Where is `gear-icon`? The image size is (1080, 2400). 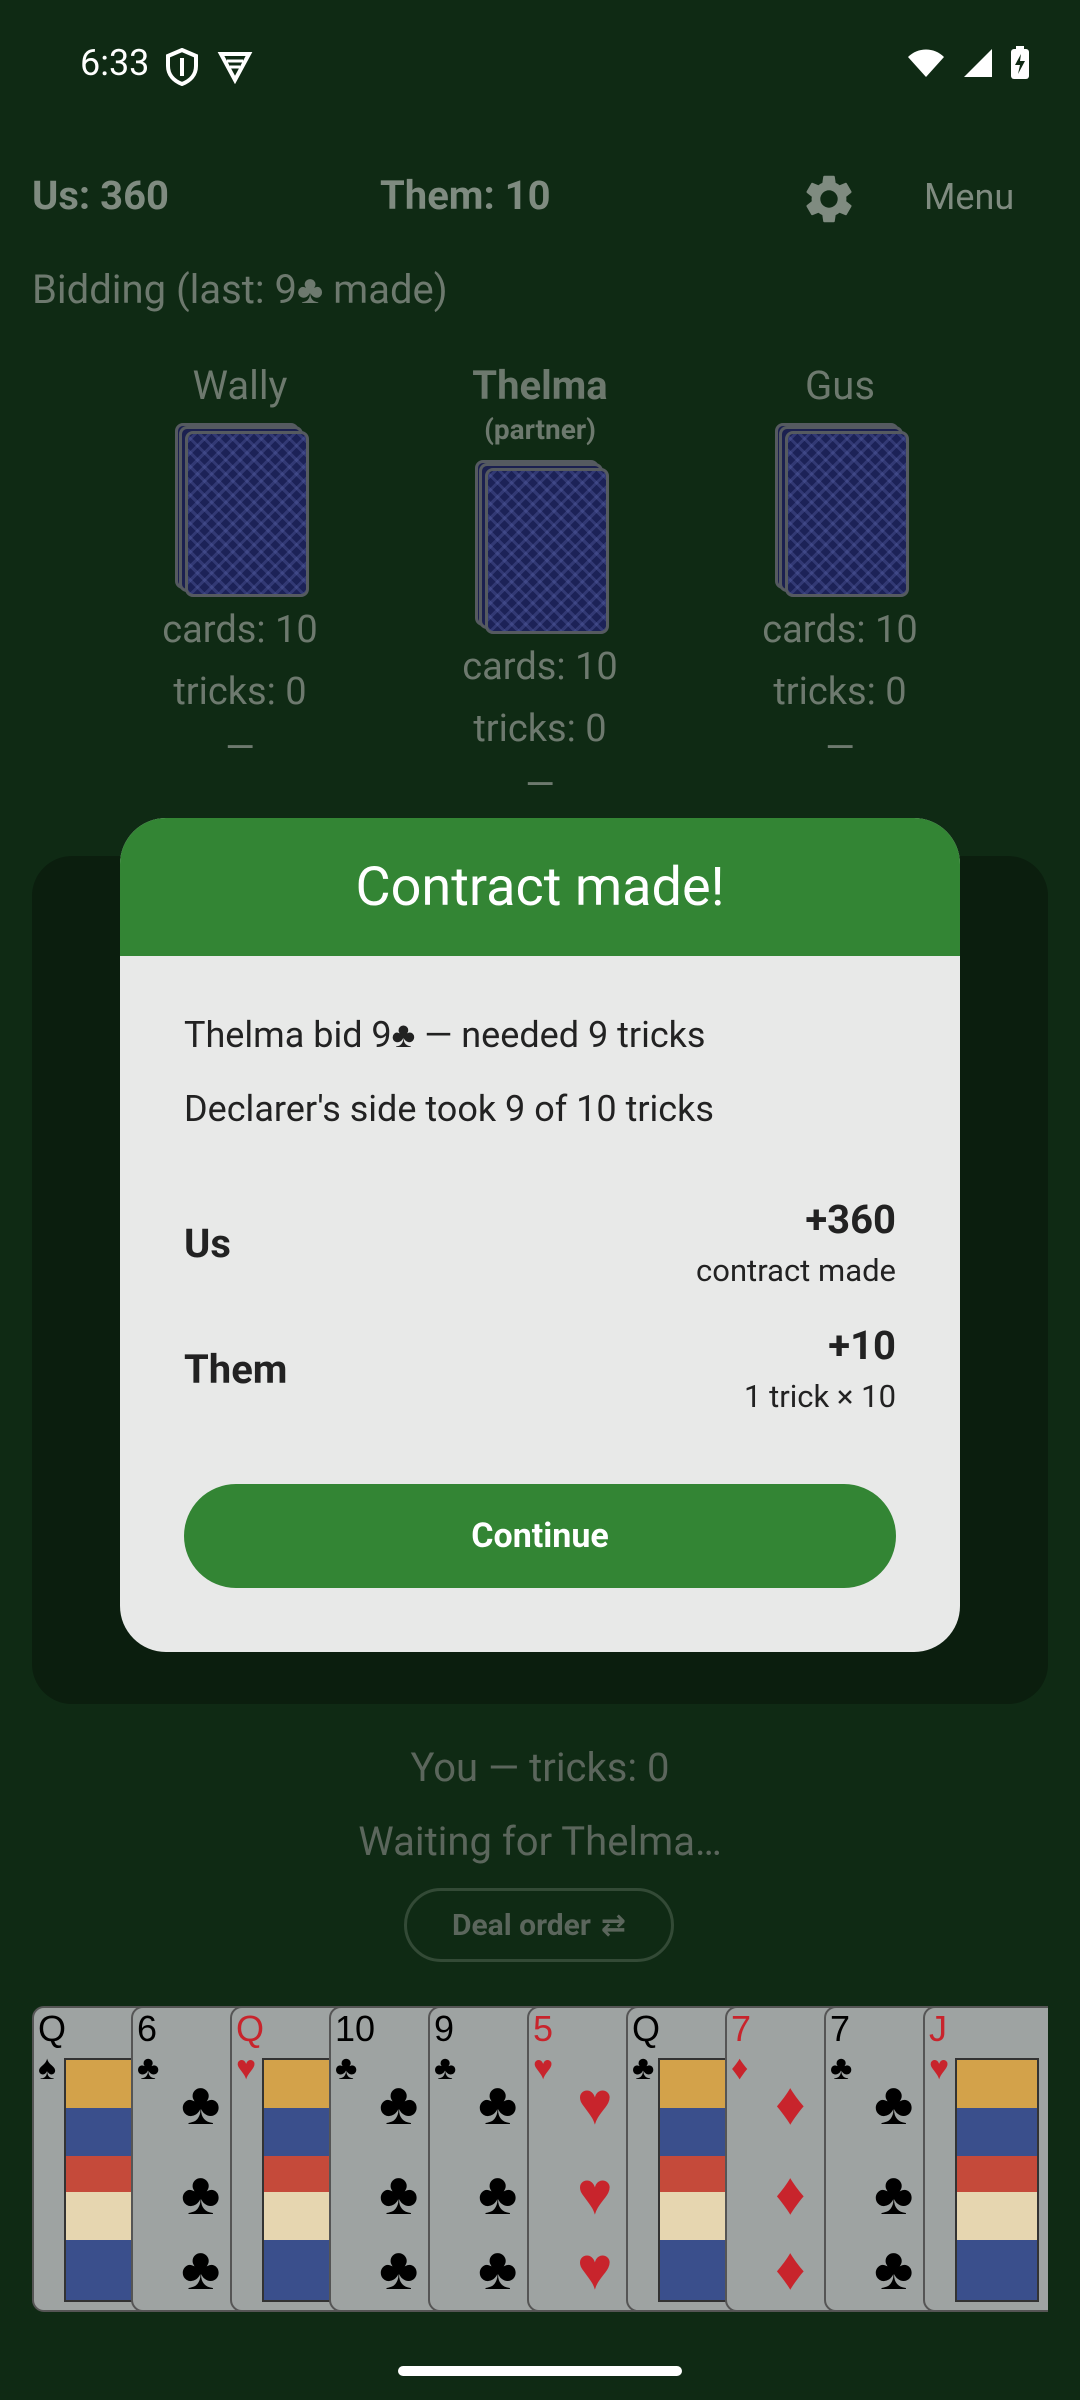
gear-icon is located at coordinates (829, 203).